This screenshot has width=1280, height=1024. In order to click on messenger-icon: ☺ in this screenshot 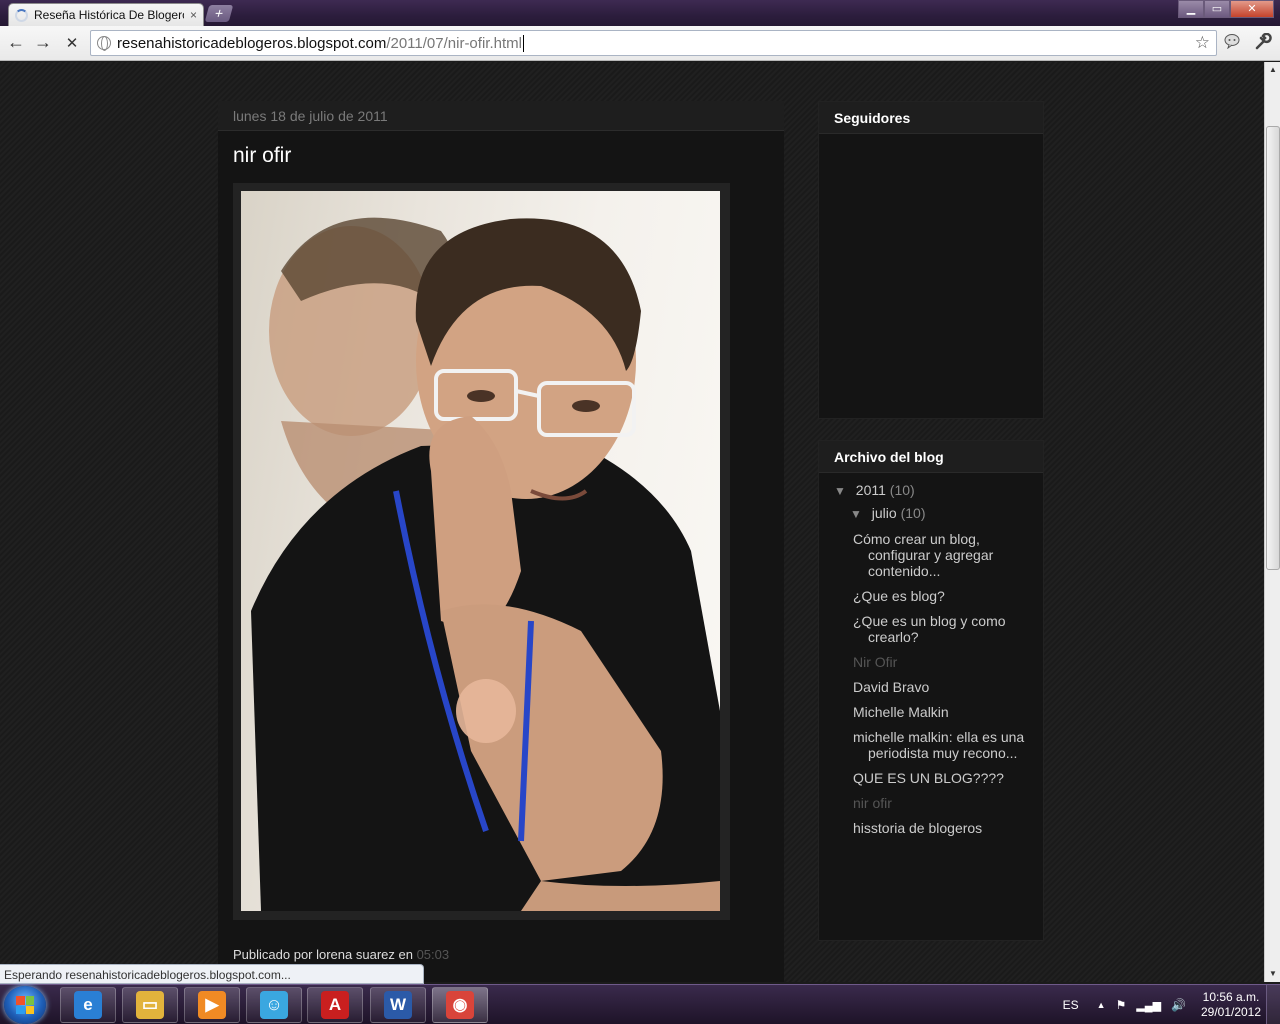, I will do `click(274, 1005)`.